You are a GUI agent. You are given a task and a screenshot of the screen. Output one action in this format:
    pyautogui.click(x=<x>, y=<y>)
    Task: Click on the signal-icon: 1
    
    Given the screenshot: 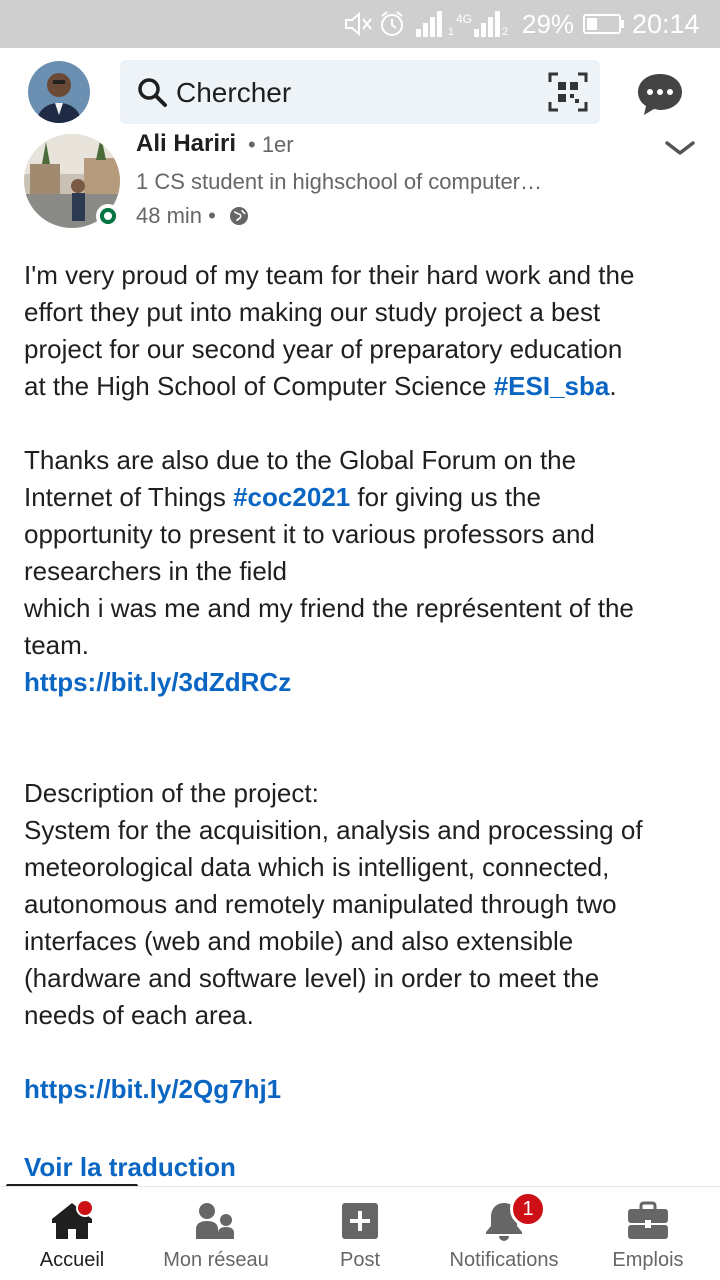 What is the action you would take?
    pyautogui.click(x=434, y=24)
    